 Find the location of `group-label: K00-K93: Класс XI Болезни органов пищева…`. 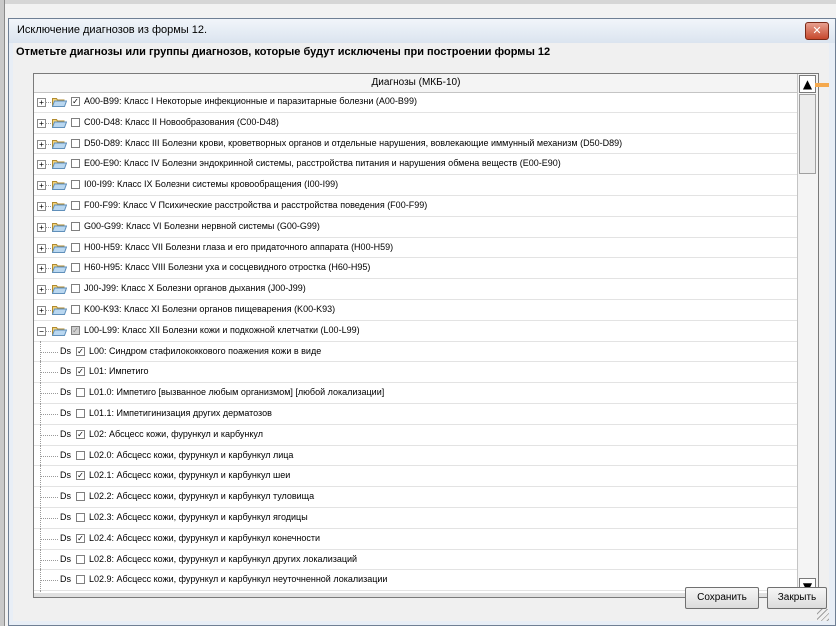

group-label: K00-K93: Класс XI Болезни органов пищева… is located at coordinates (210, 308).